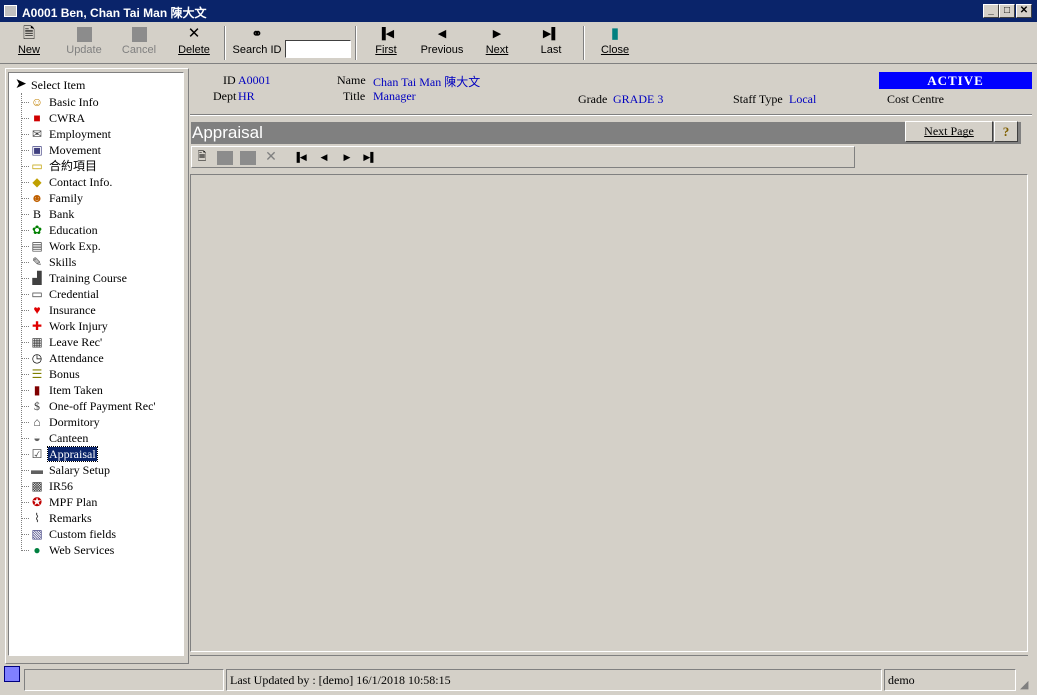 Image resolution: width=1037 pixels, height=695 pixels. I want to click on tree-item-label: Dormitory, so click(74, 422).